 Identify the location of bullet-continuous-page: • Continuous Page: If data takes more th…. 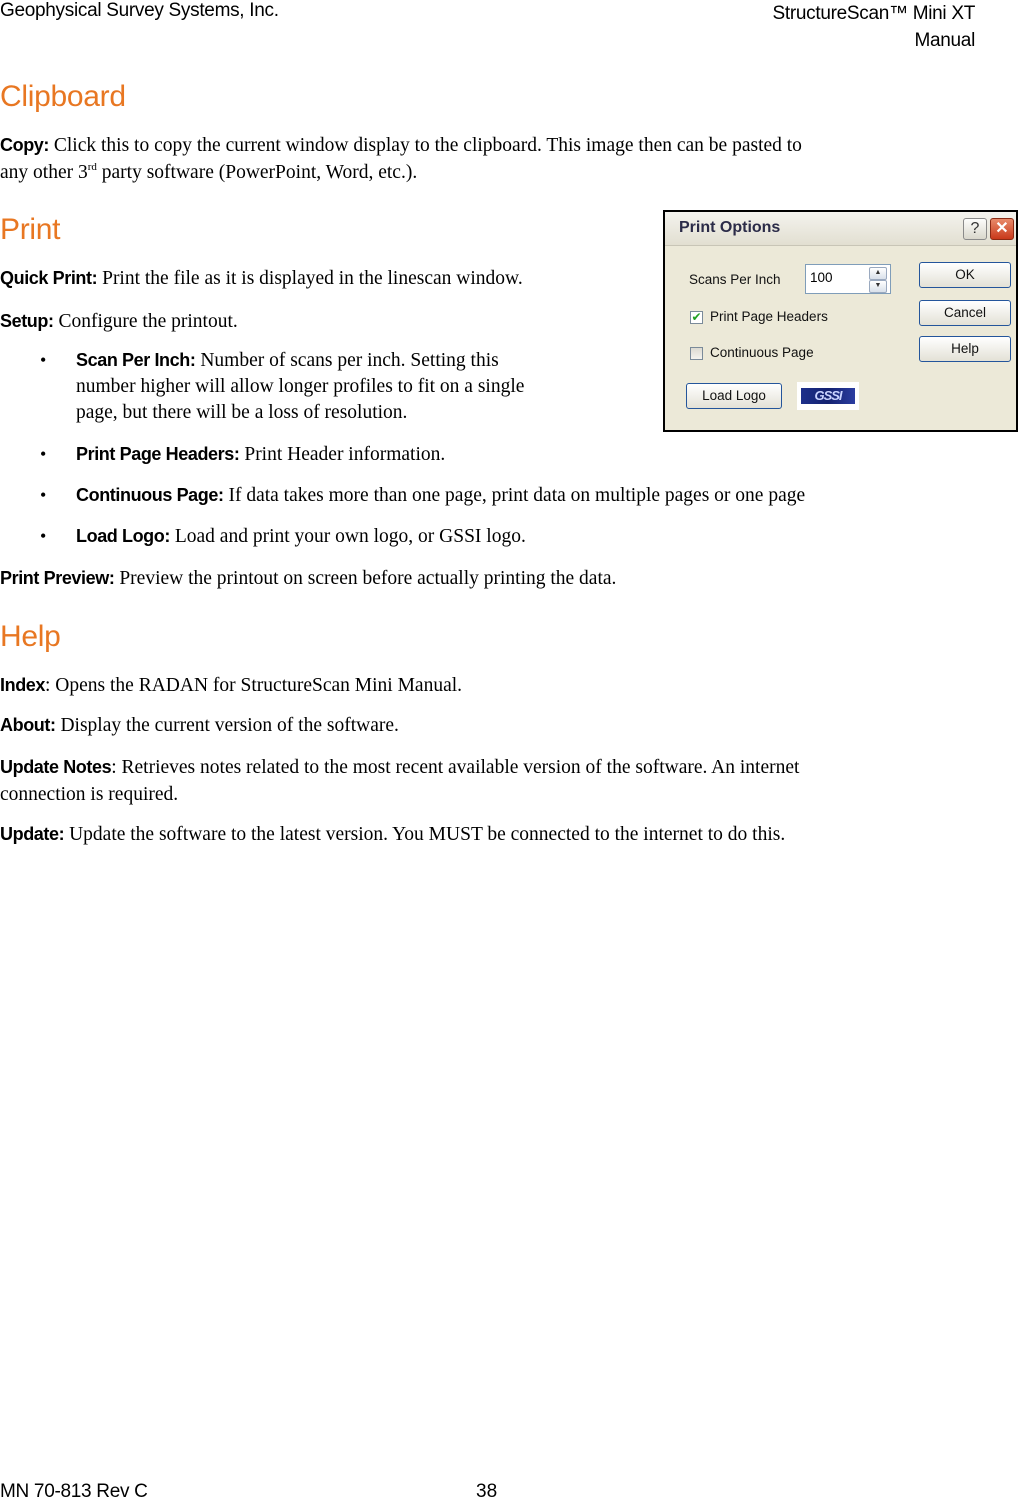
(422, 495).